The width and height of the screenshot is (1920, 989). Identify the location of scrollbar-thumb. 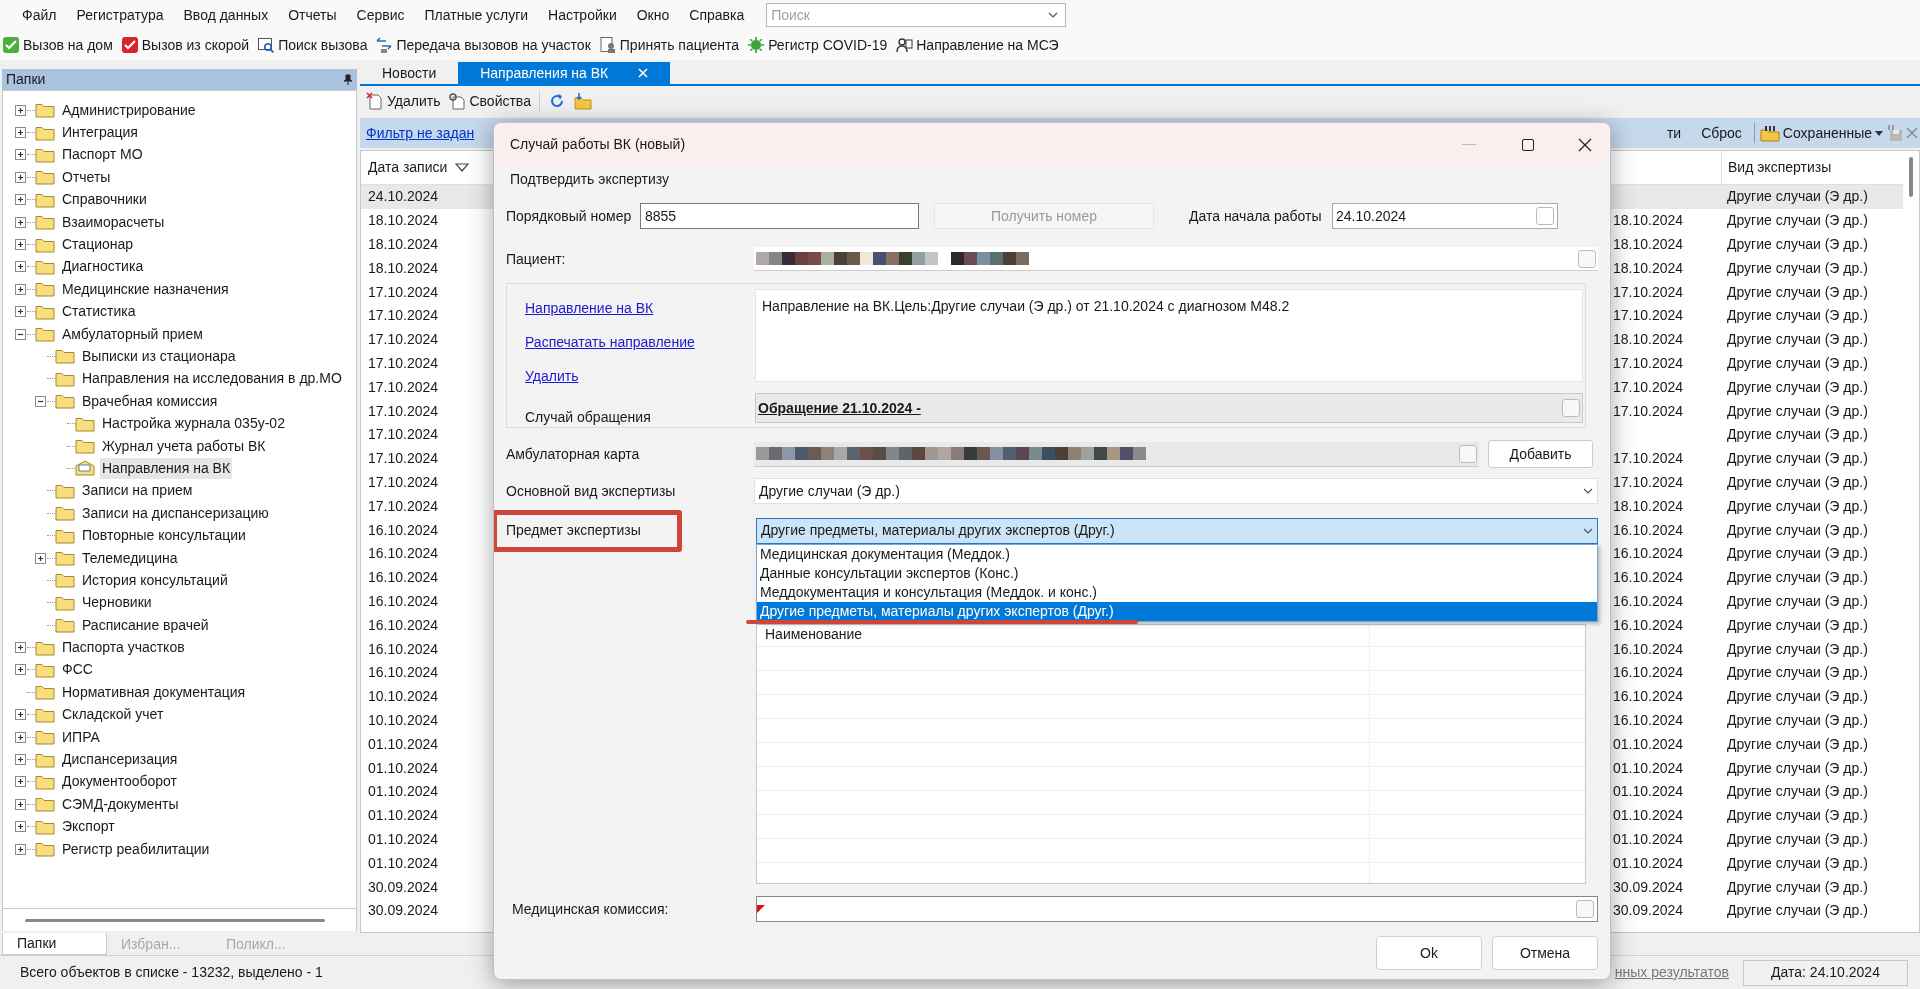
(1911, 177).